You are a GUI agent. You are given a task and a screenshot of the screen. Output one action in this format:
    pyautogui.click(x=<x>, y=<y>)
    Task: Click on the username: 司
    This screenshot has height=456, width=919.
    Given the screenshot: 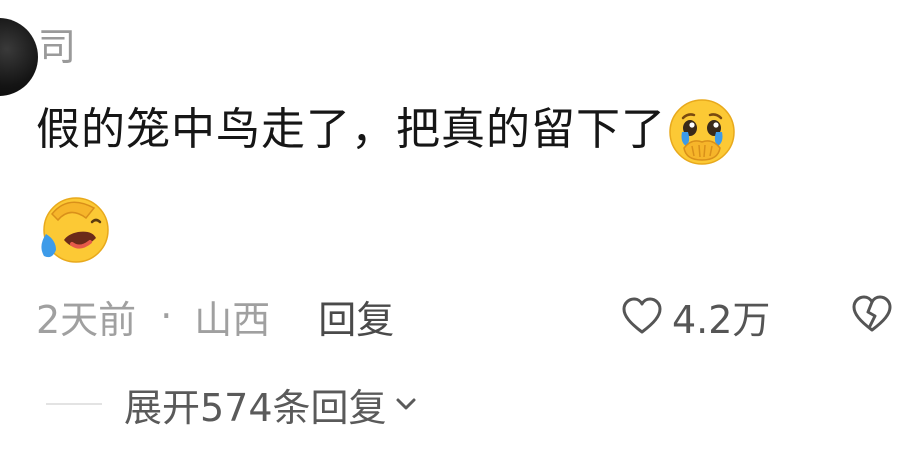 What is the action you would take?
    pyautogui.click(x=57, y=47)
    